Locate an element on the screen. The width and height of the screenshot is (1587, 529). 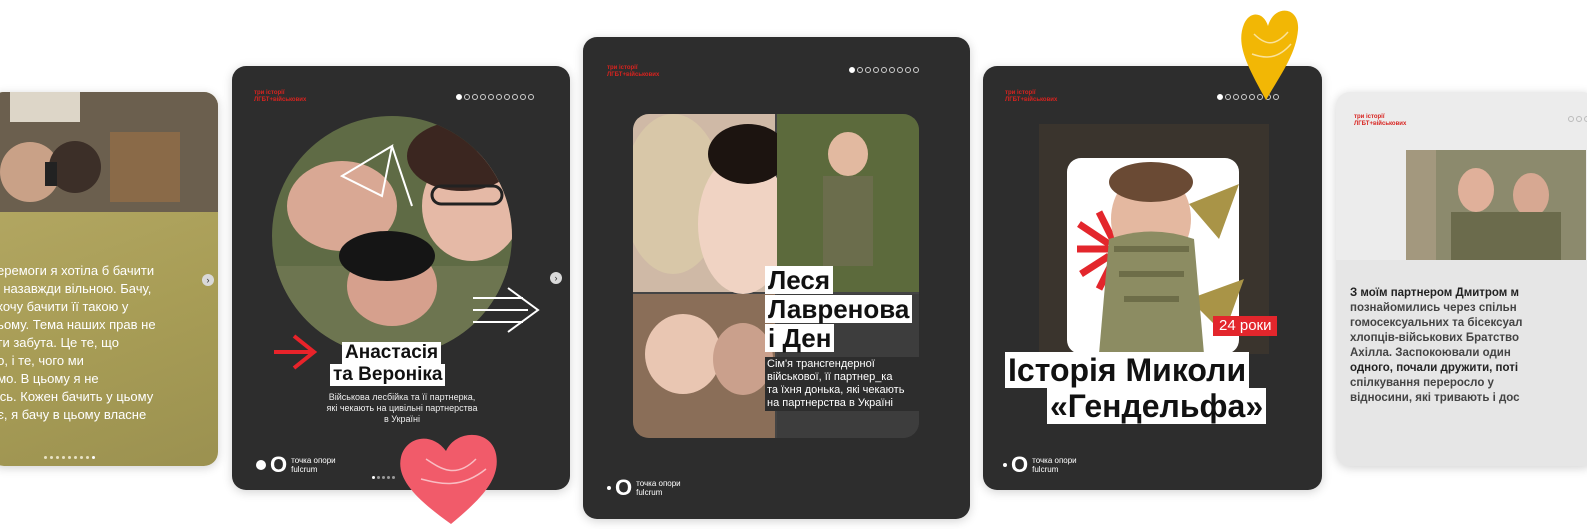
card4-title-line: Історія Миколи is located at coordinates (1127, 370).